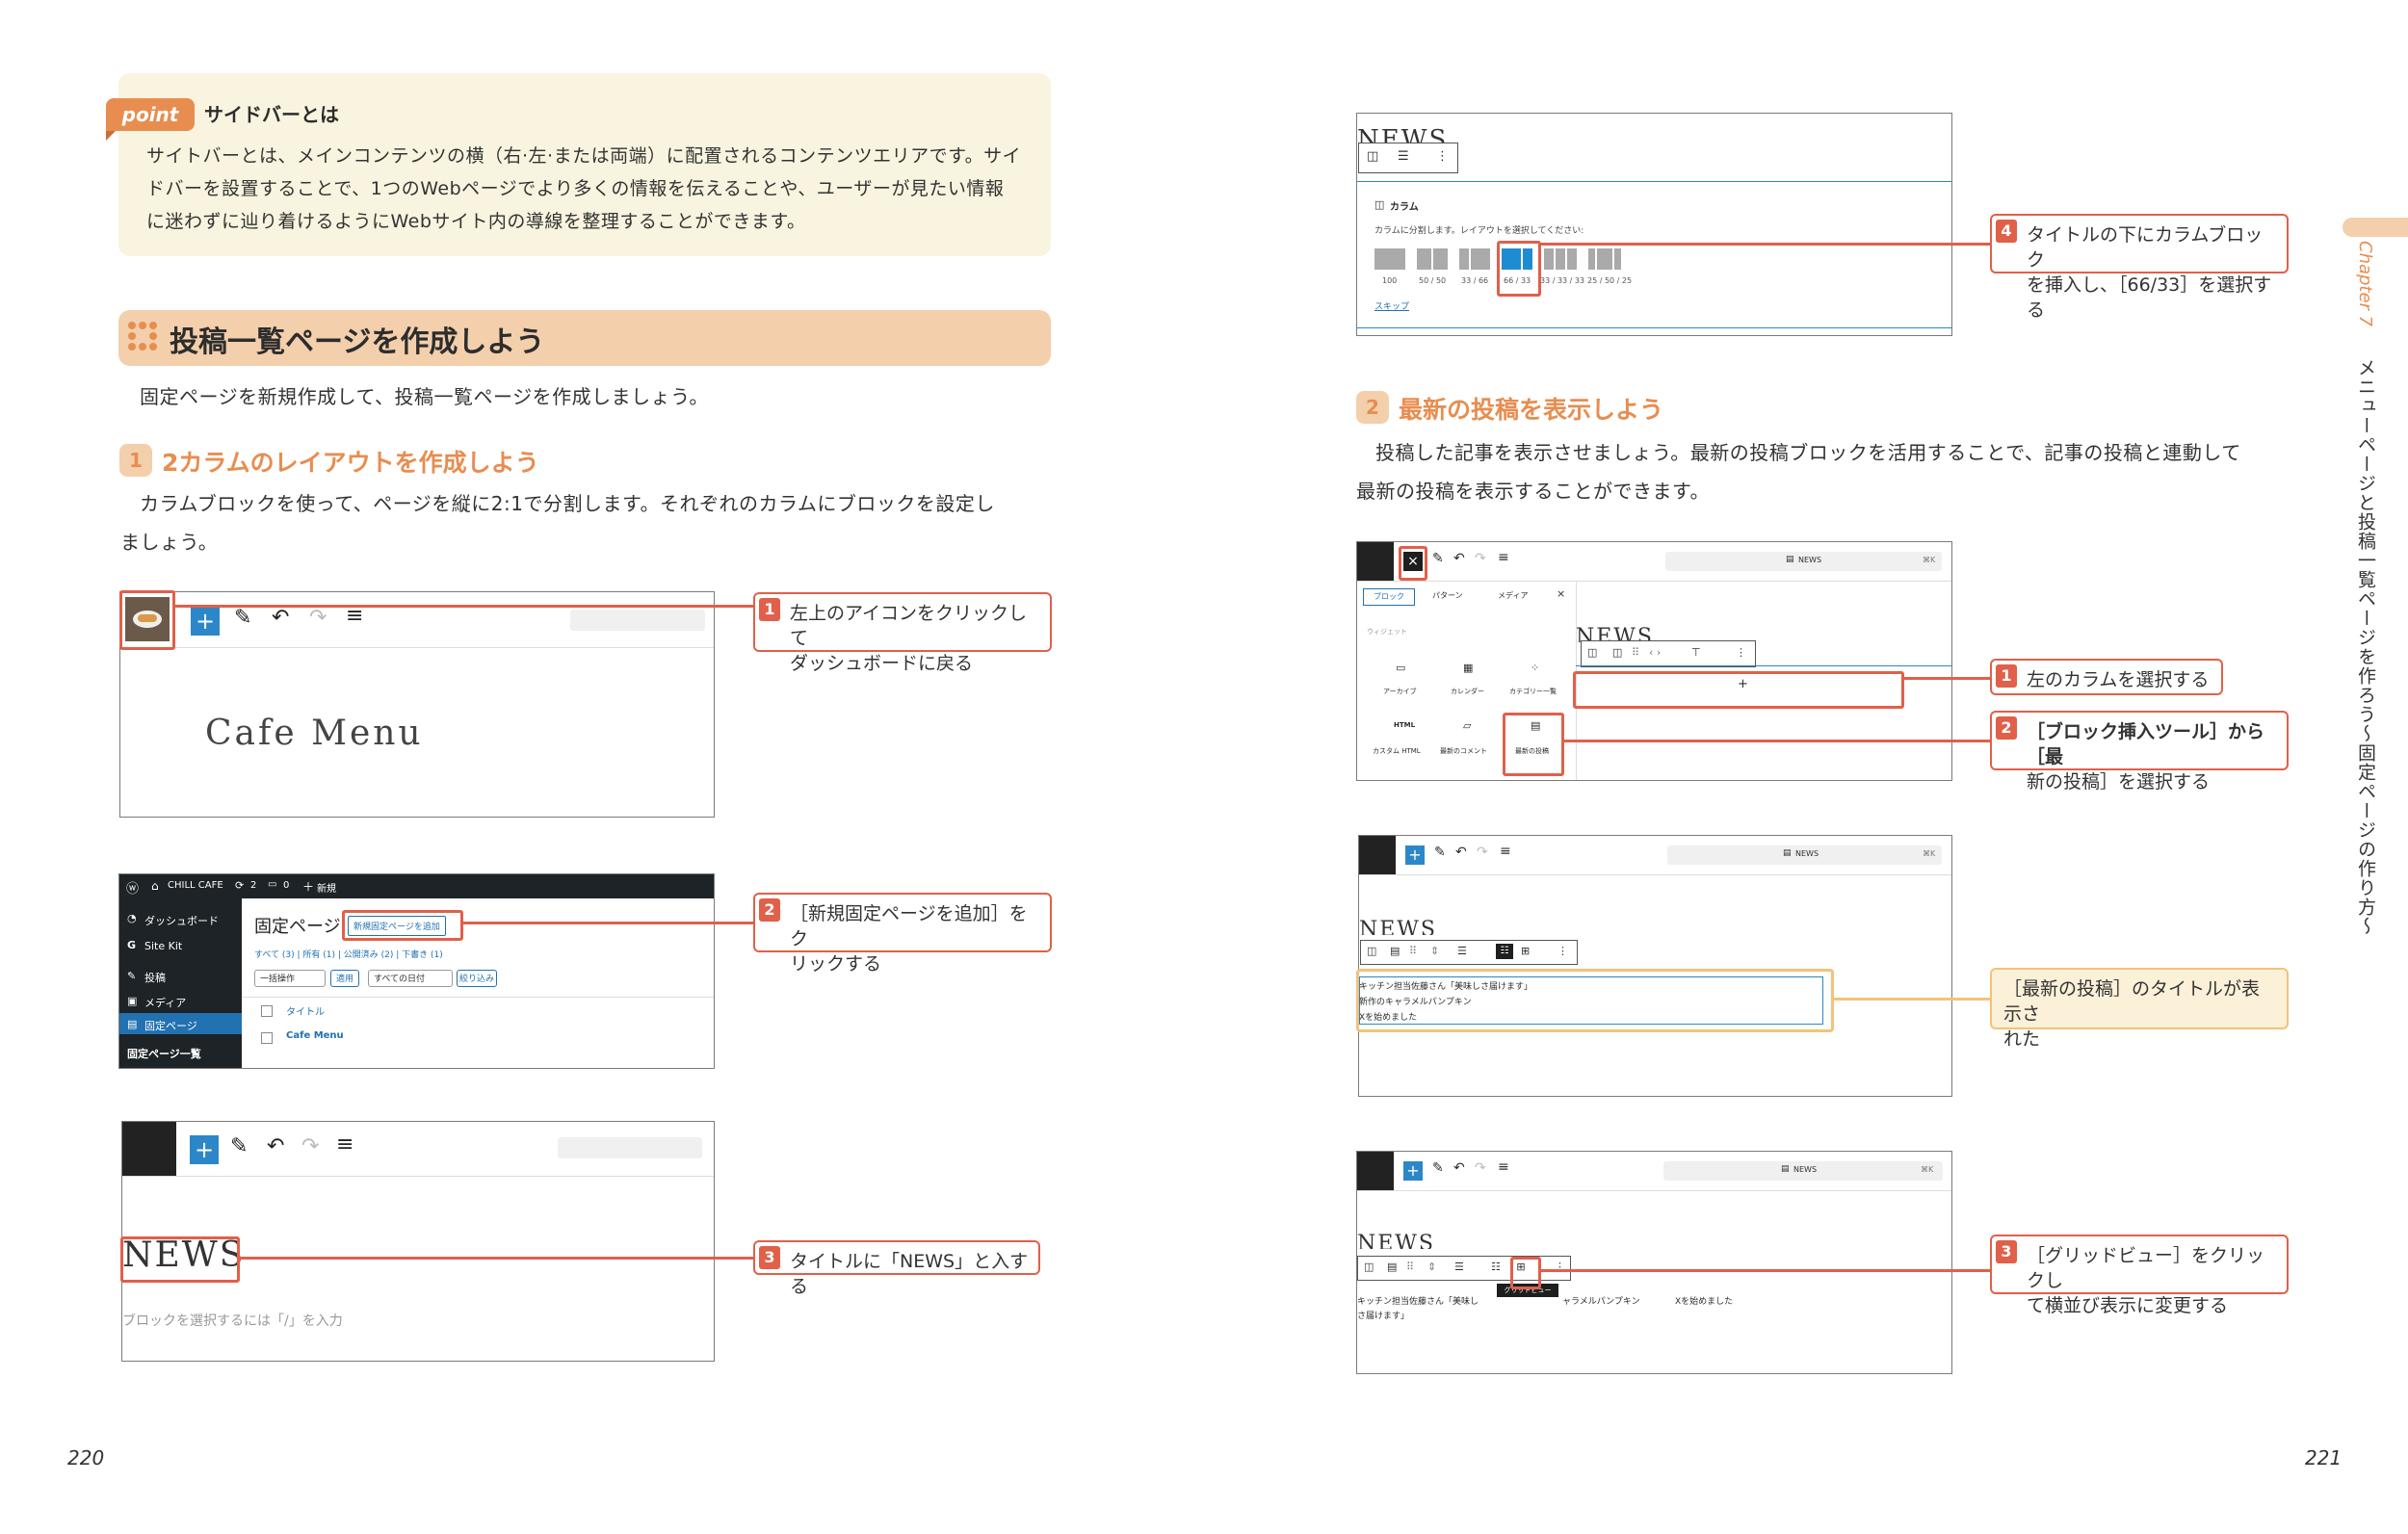  What do you see at coordinates (1561, 593) in the screenshot?
I see `close-icon: ×` at bounding box center [1561, 593].